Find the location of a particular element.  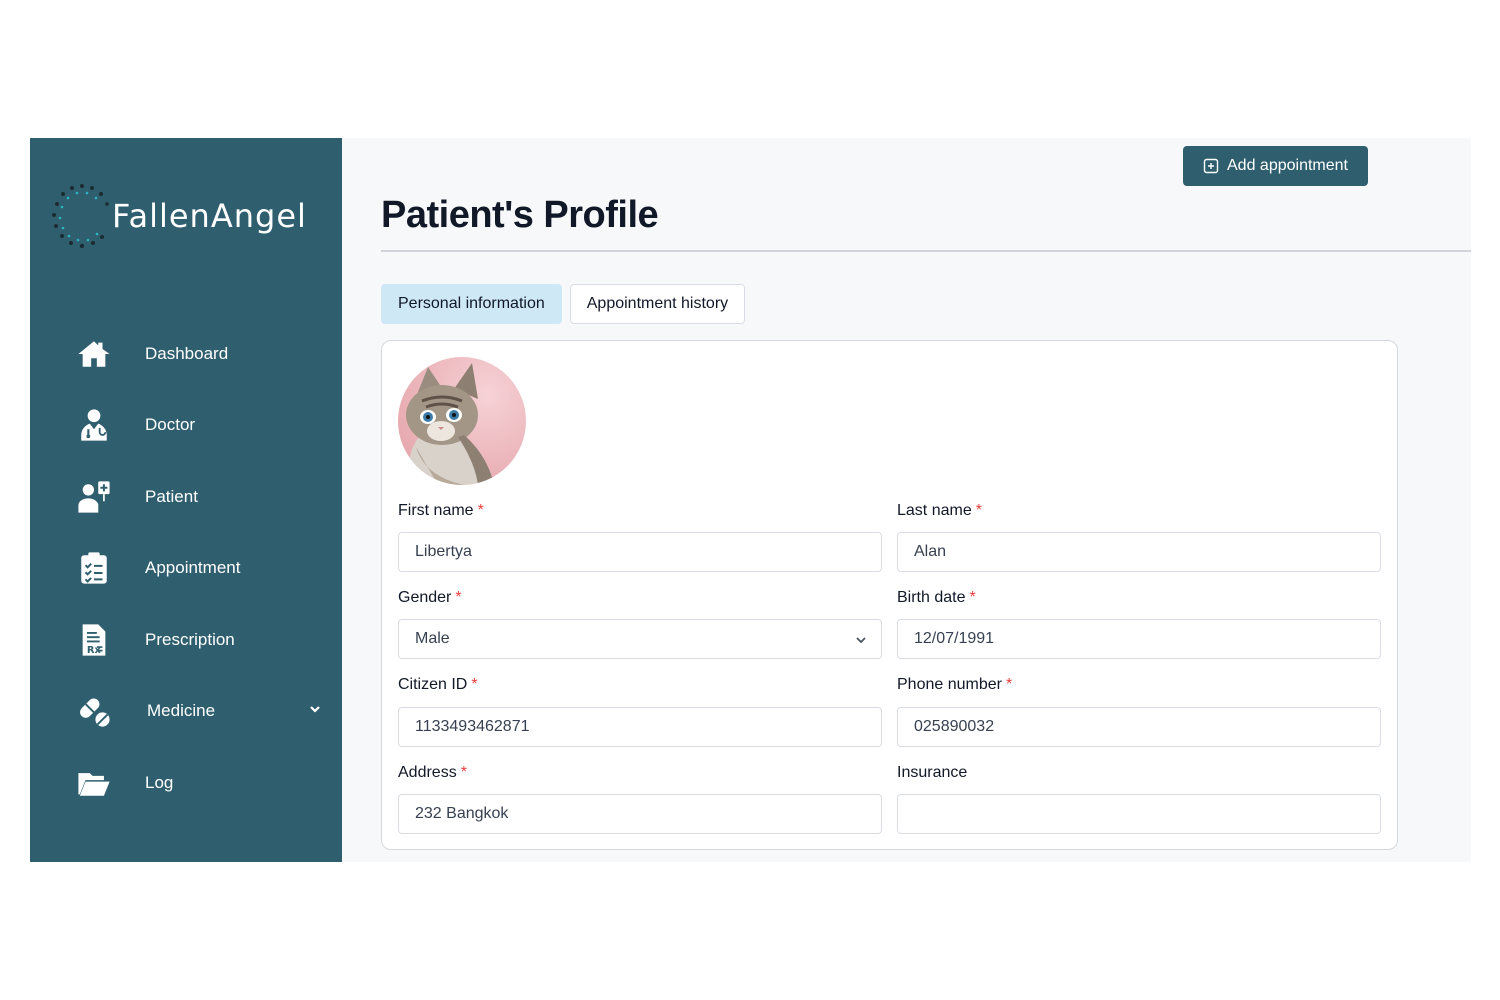

clipboard-icon is located at coordinates (94, 568).